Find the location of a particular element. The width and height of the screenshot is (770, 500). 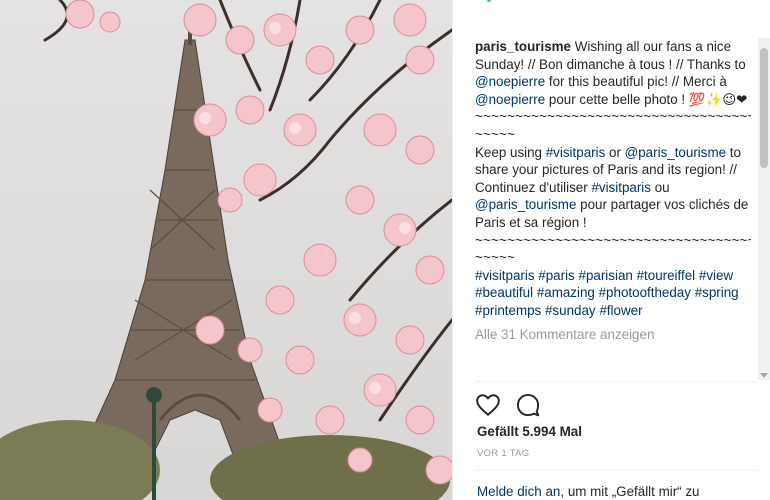

heart-outline-icon is located at coordinates (488, 405).